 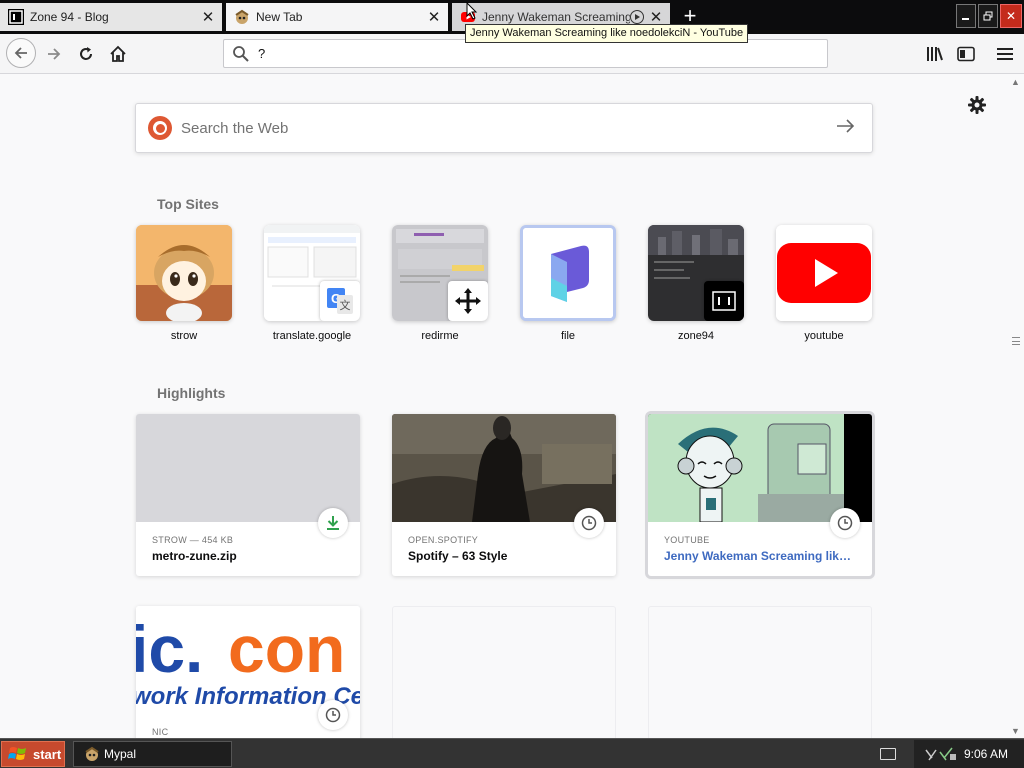 What do you see at coordinates (333, 523) in the screenshot?
I see `download-icon` at bounding box center [333, 523].